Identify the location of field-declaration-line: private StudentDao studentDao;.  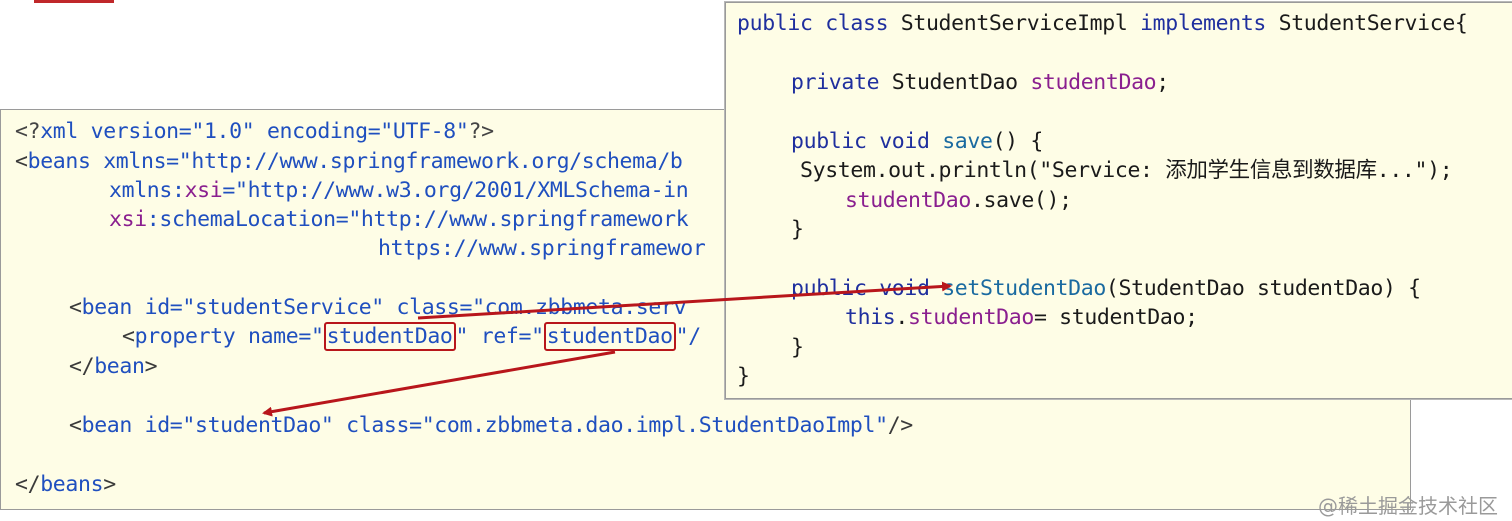
(980, 82).